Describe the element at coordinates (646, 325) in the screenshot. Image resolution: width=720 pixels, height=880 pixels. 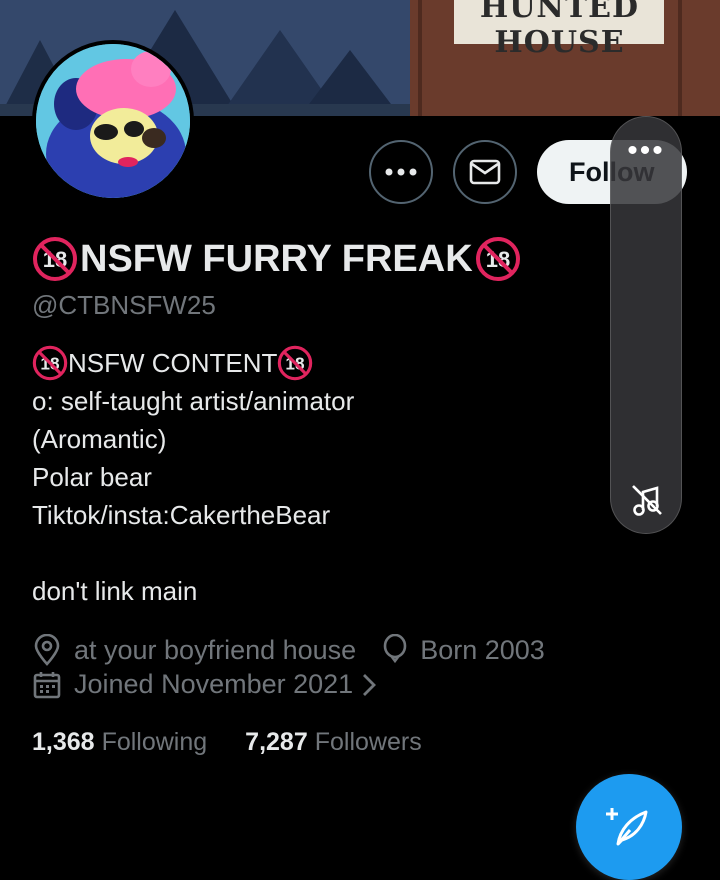
I see `floating-media-controls: •••` at that location.